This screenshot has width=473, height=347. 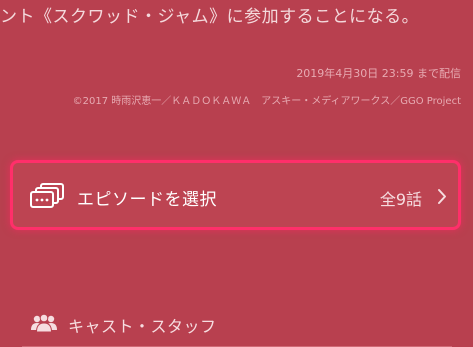 What do you see at coordinates (47, 195) in the screenshot?
I see `episodes-stack-icon` at bounding box center [47, 195].